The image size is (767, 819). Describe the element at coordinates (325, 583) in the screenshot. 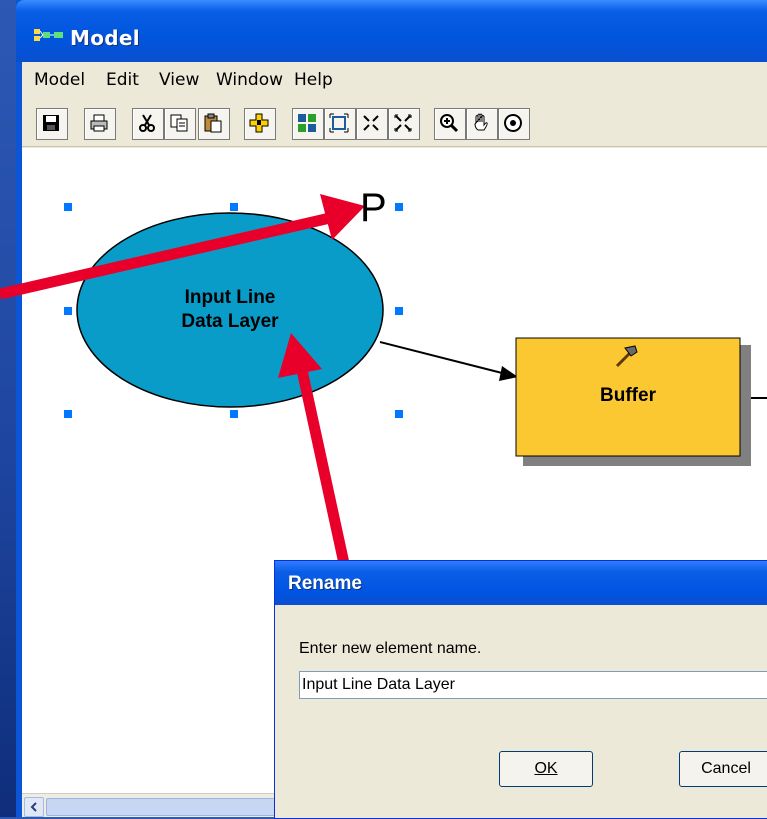

I see `dialog-title: Rename` at that location.